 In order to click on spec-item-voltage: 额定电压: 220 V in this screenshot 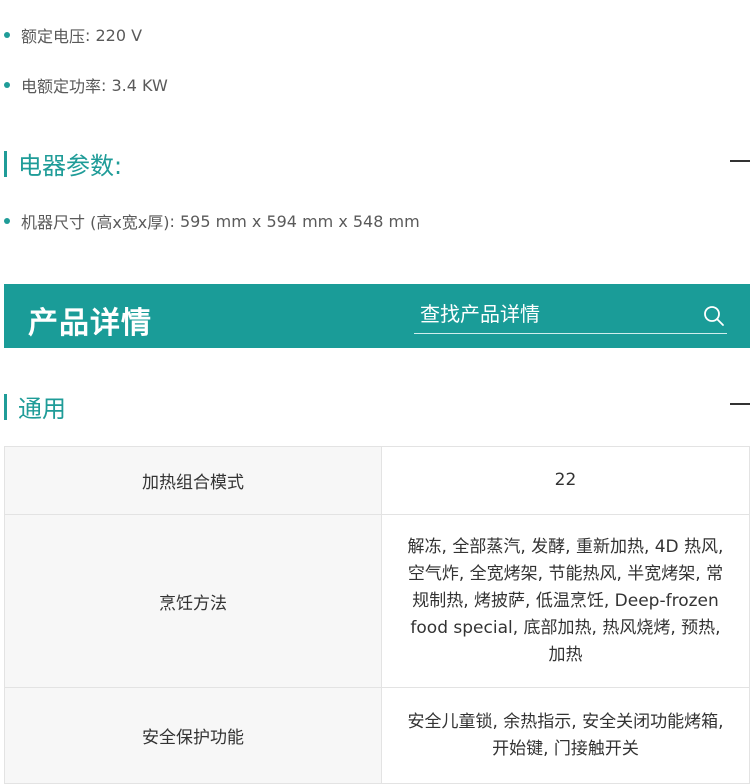, I will do `click(71, 35)`.